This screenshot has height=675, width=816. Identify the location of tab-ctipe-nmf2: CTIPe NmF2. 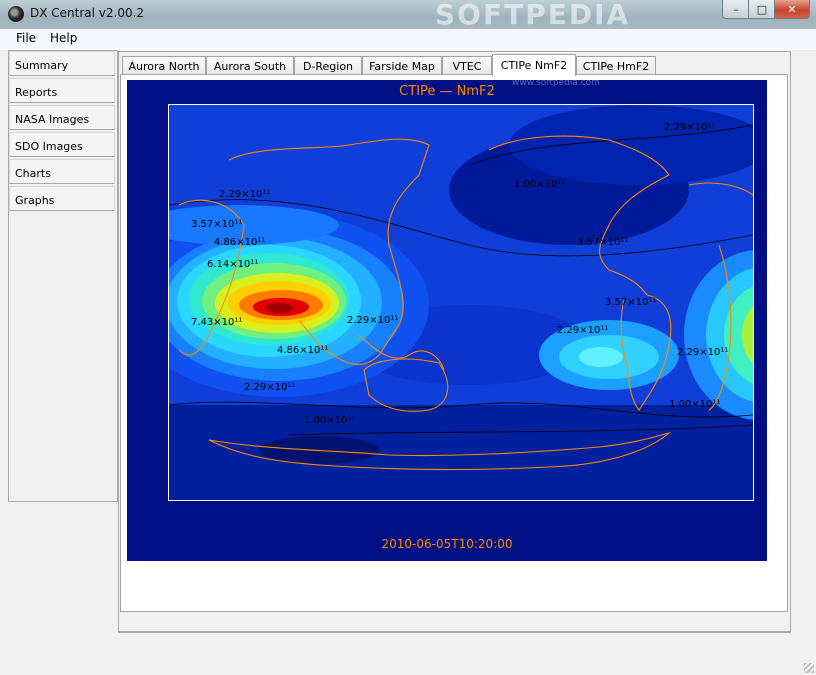
(534, 65).